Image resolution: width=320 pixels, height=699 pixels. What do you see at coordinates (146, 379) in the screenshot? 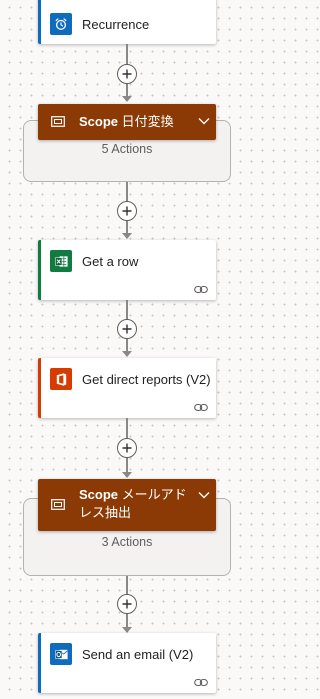
I see `get-direct-reports-title: Get direct reports (V2)` at bounding box center [146, 379].